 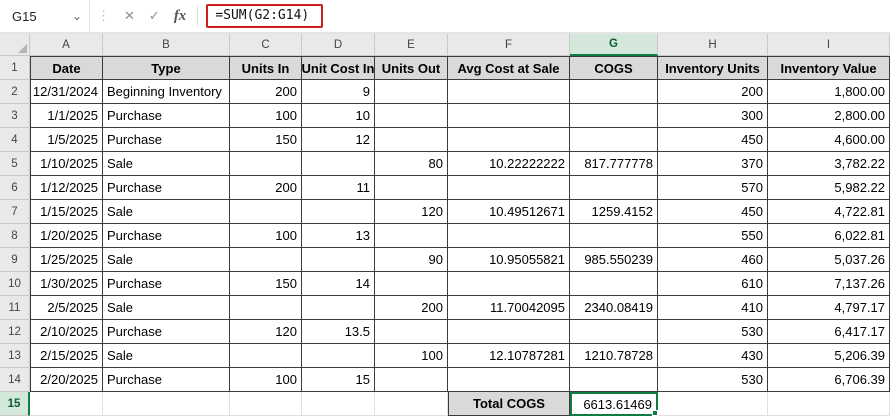 I want to click on cell-C11, so click(x=266, y=308).